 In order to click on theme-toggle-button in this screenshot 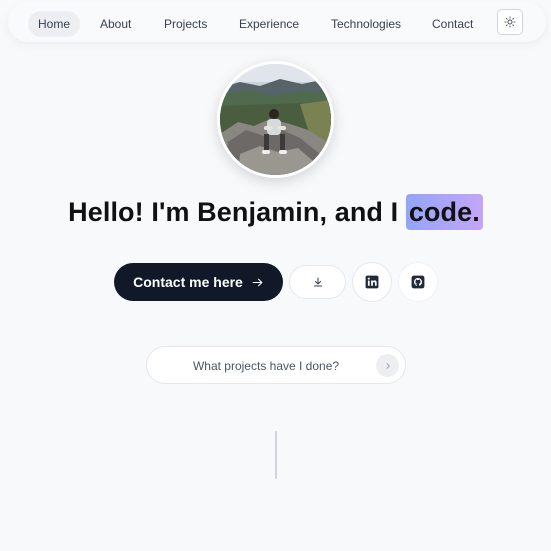, I will do `click(510, 22)`.